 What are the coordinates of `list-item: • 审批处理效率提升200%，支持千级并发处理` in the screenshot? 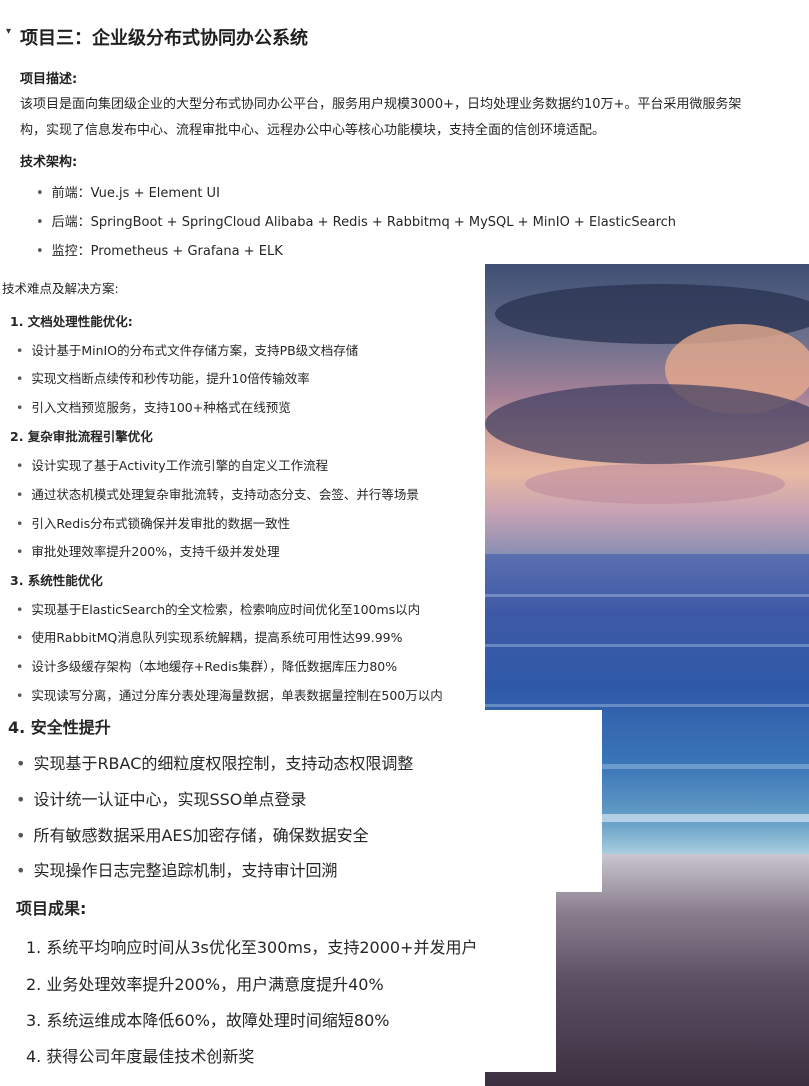 It's located at (148, 551).